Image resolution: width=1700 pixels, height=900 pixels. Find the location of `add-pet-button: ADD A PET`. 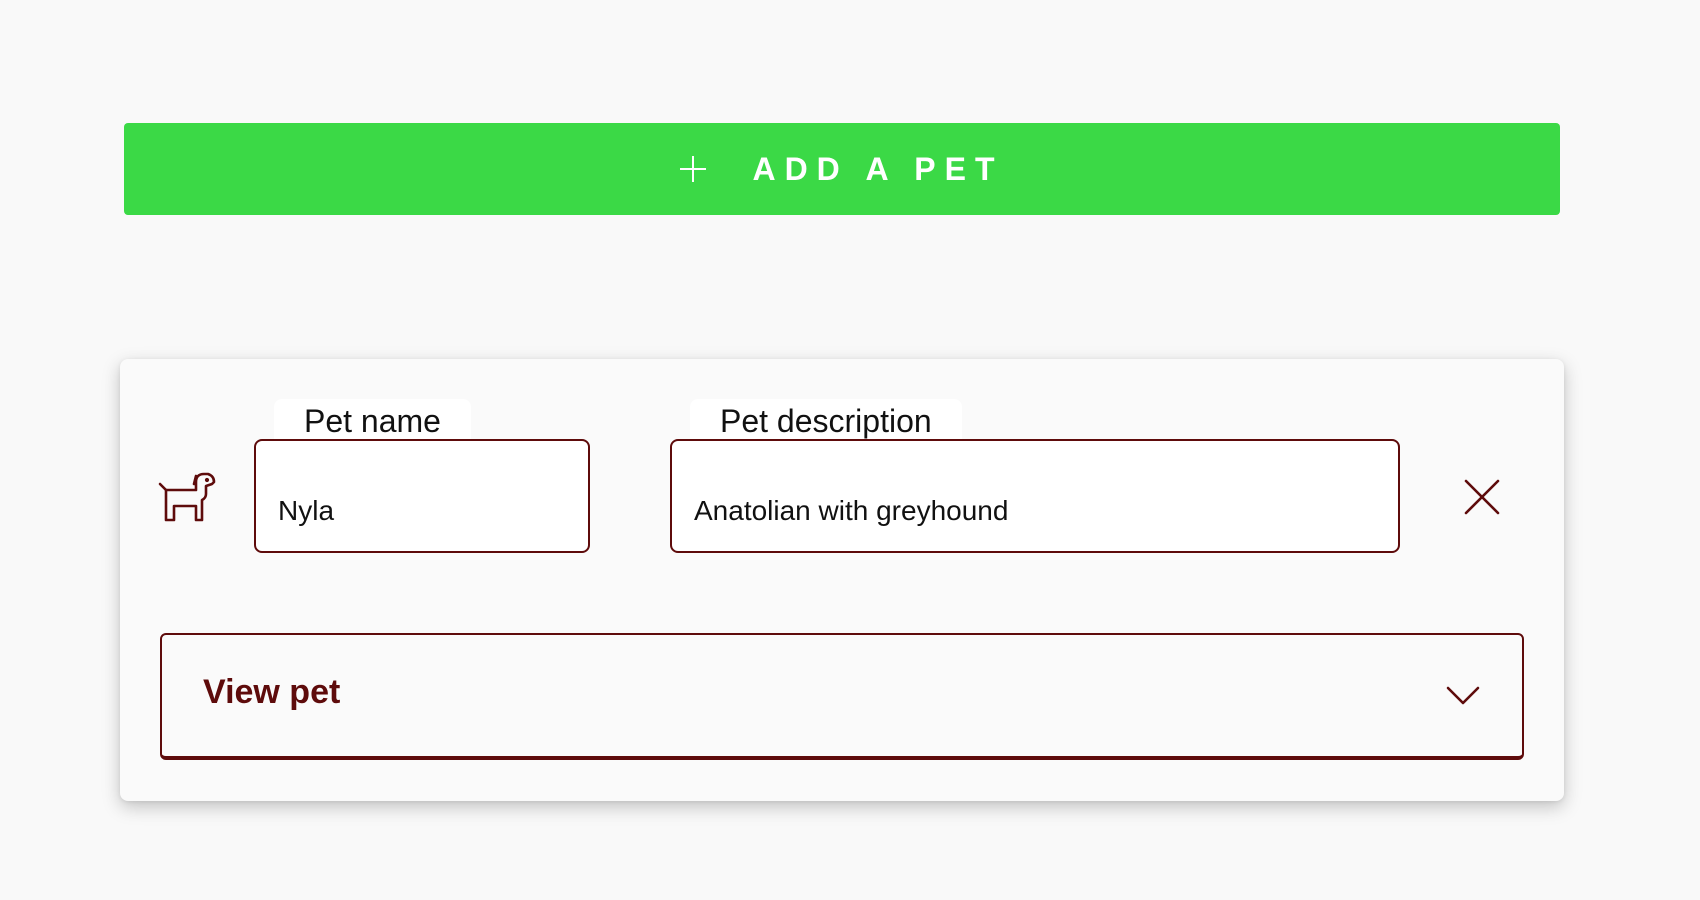

add-pet-button: ADD A PET is located at coordinates (842, 169).